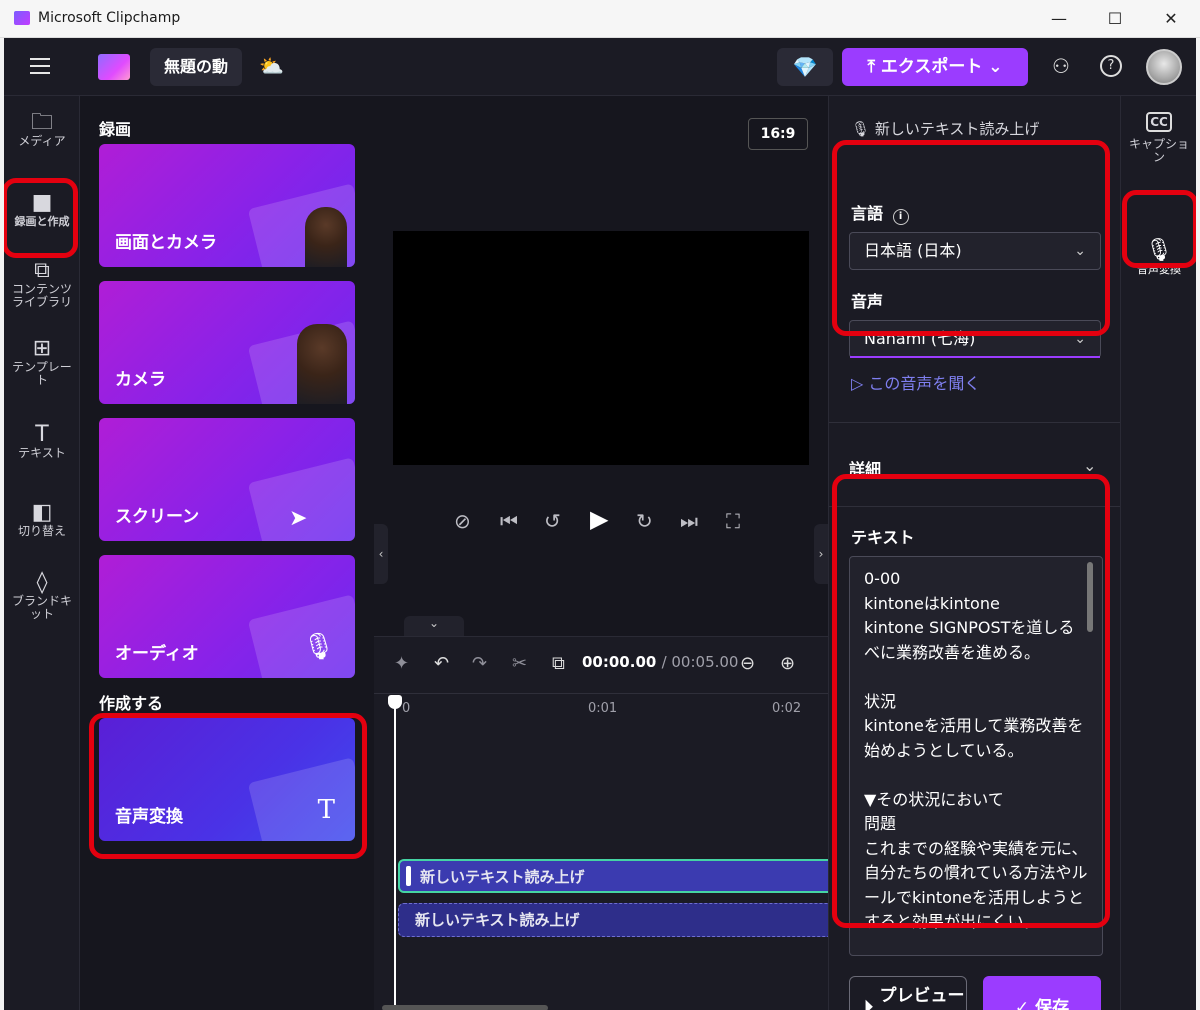  I want to click on window-title: Microsoft Clipchamp, so click(109, 18).